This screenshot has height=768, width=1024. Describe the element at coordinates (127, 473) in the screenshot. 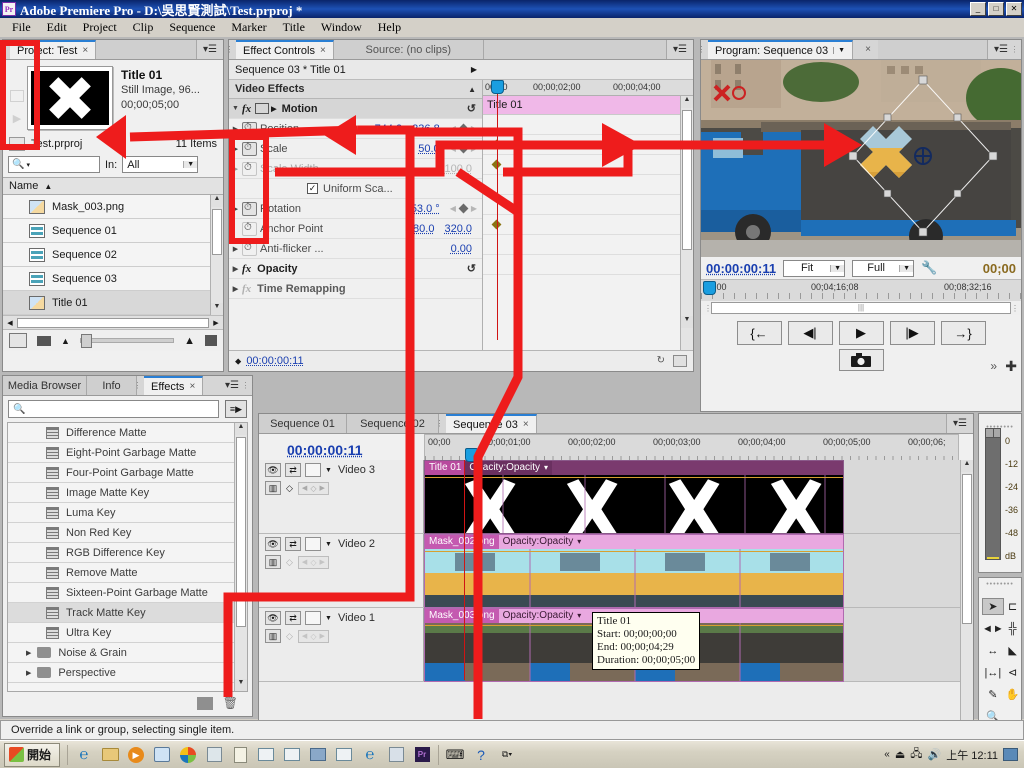

I see `list-item: Four-Point Garbage Matte` at that location.